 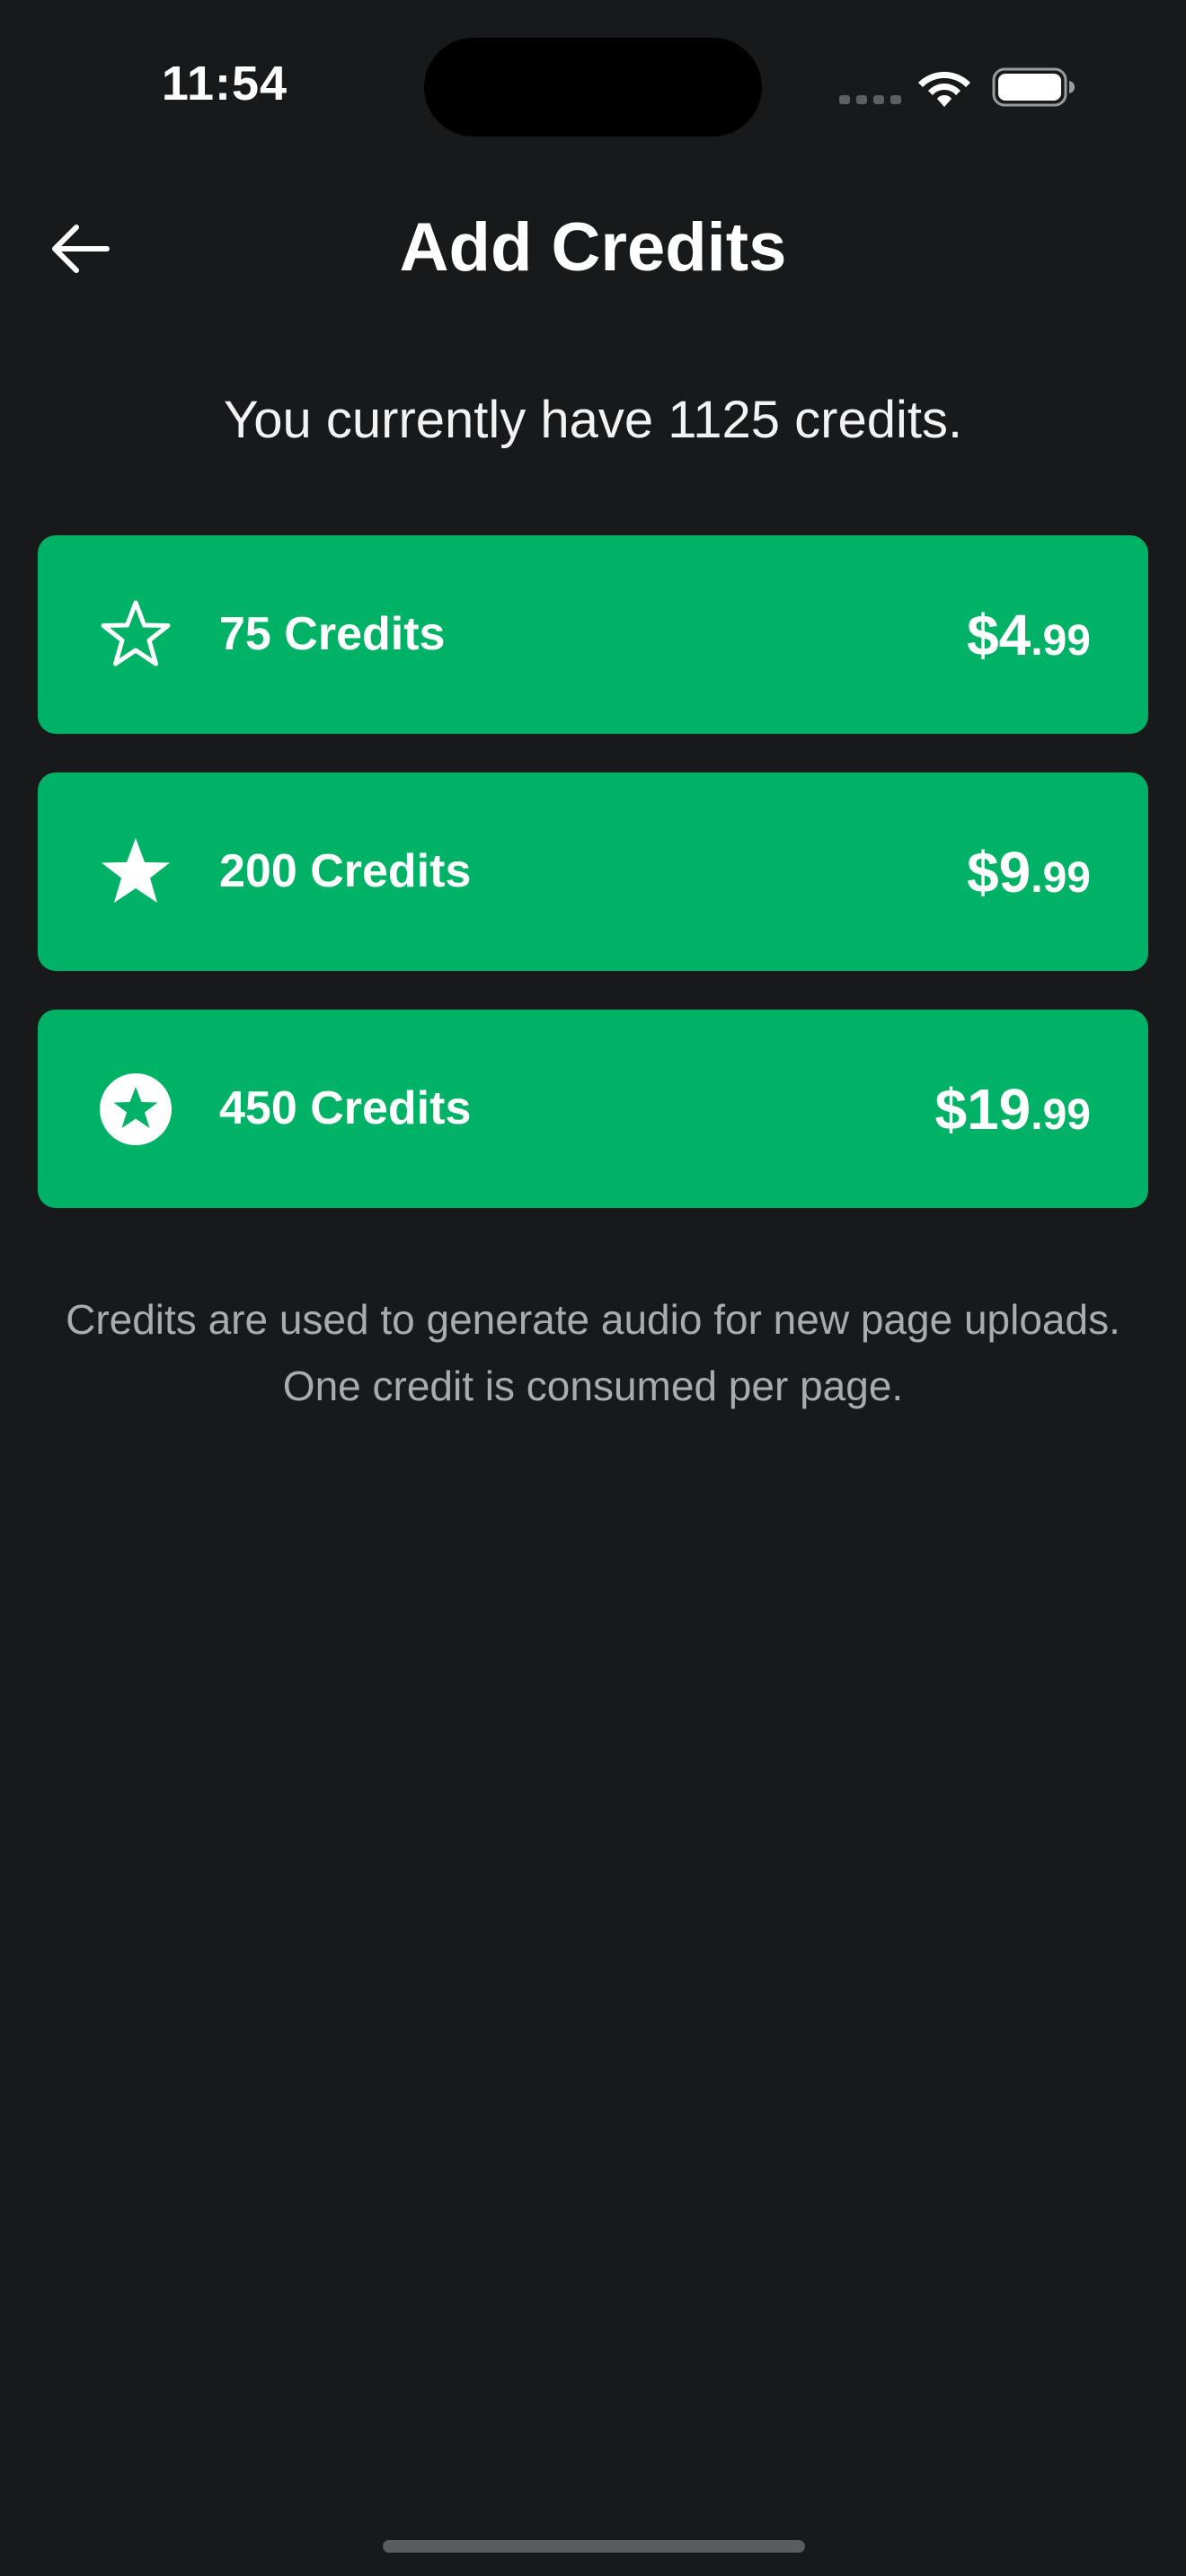 What do you see at coordinates (999, 871) in the screenshot?
I see `price-dollars: $9` at bounding box center [999, 871].